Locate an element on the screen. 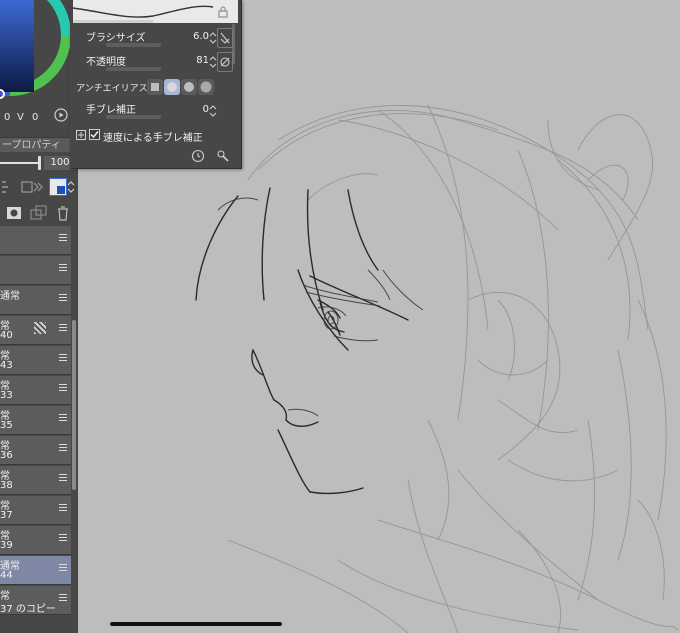  layer-row: 常 39 is located at coordinates (35, 540).